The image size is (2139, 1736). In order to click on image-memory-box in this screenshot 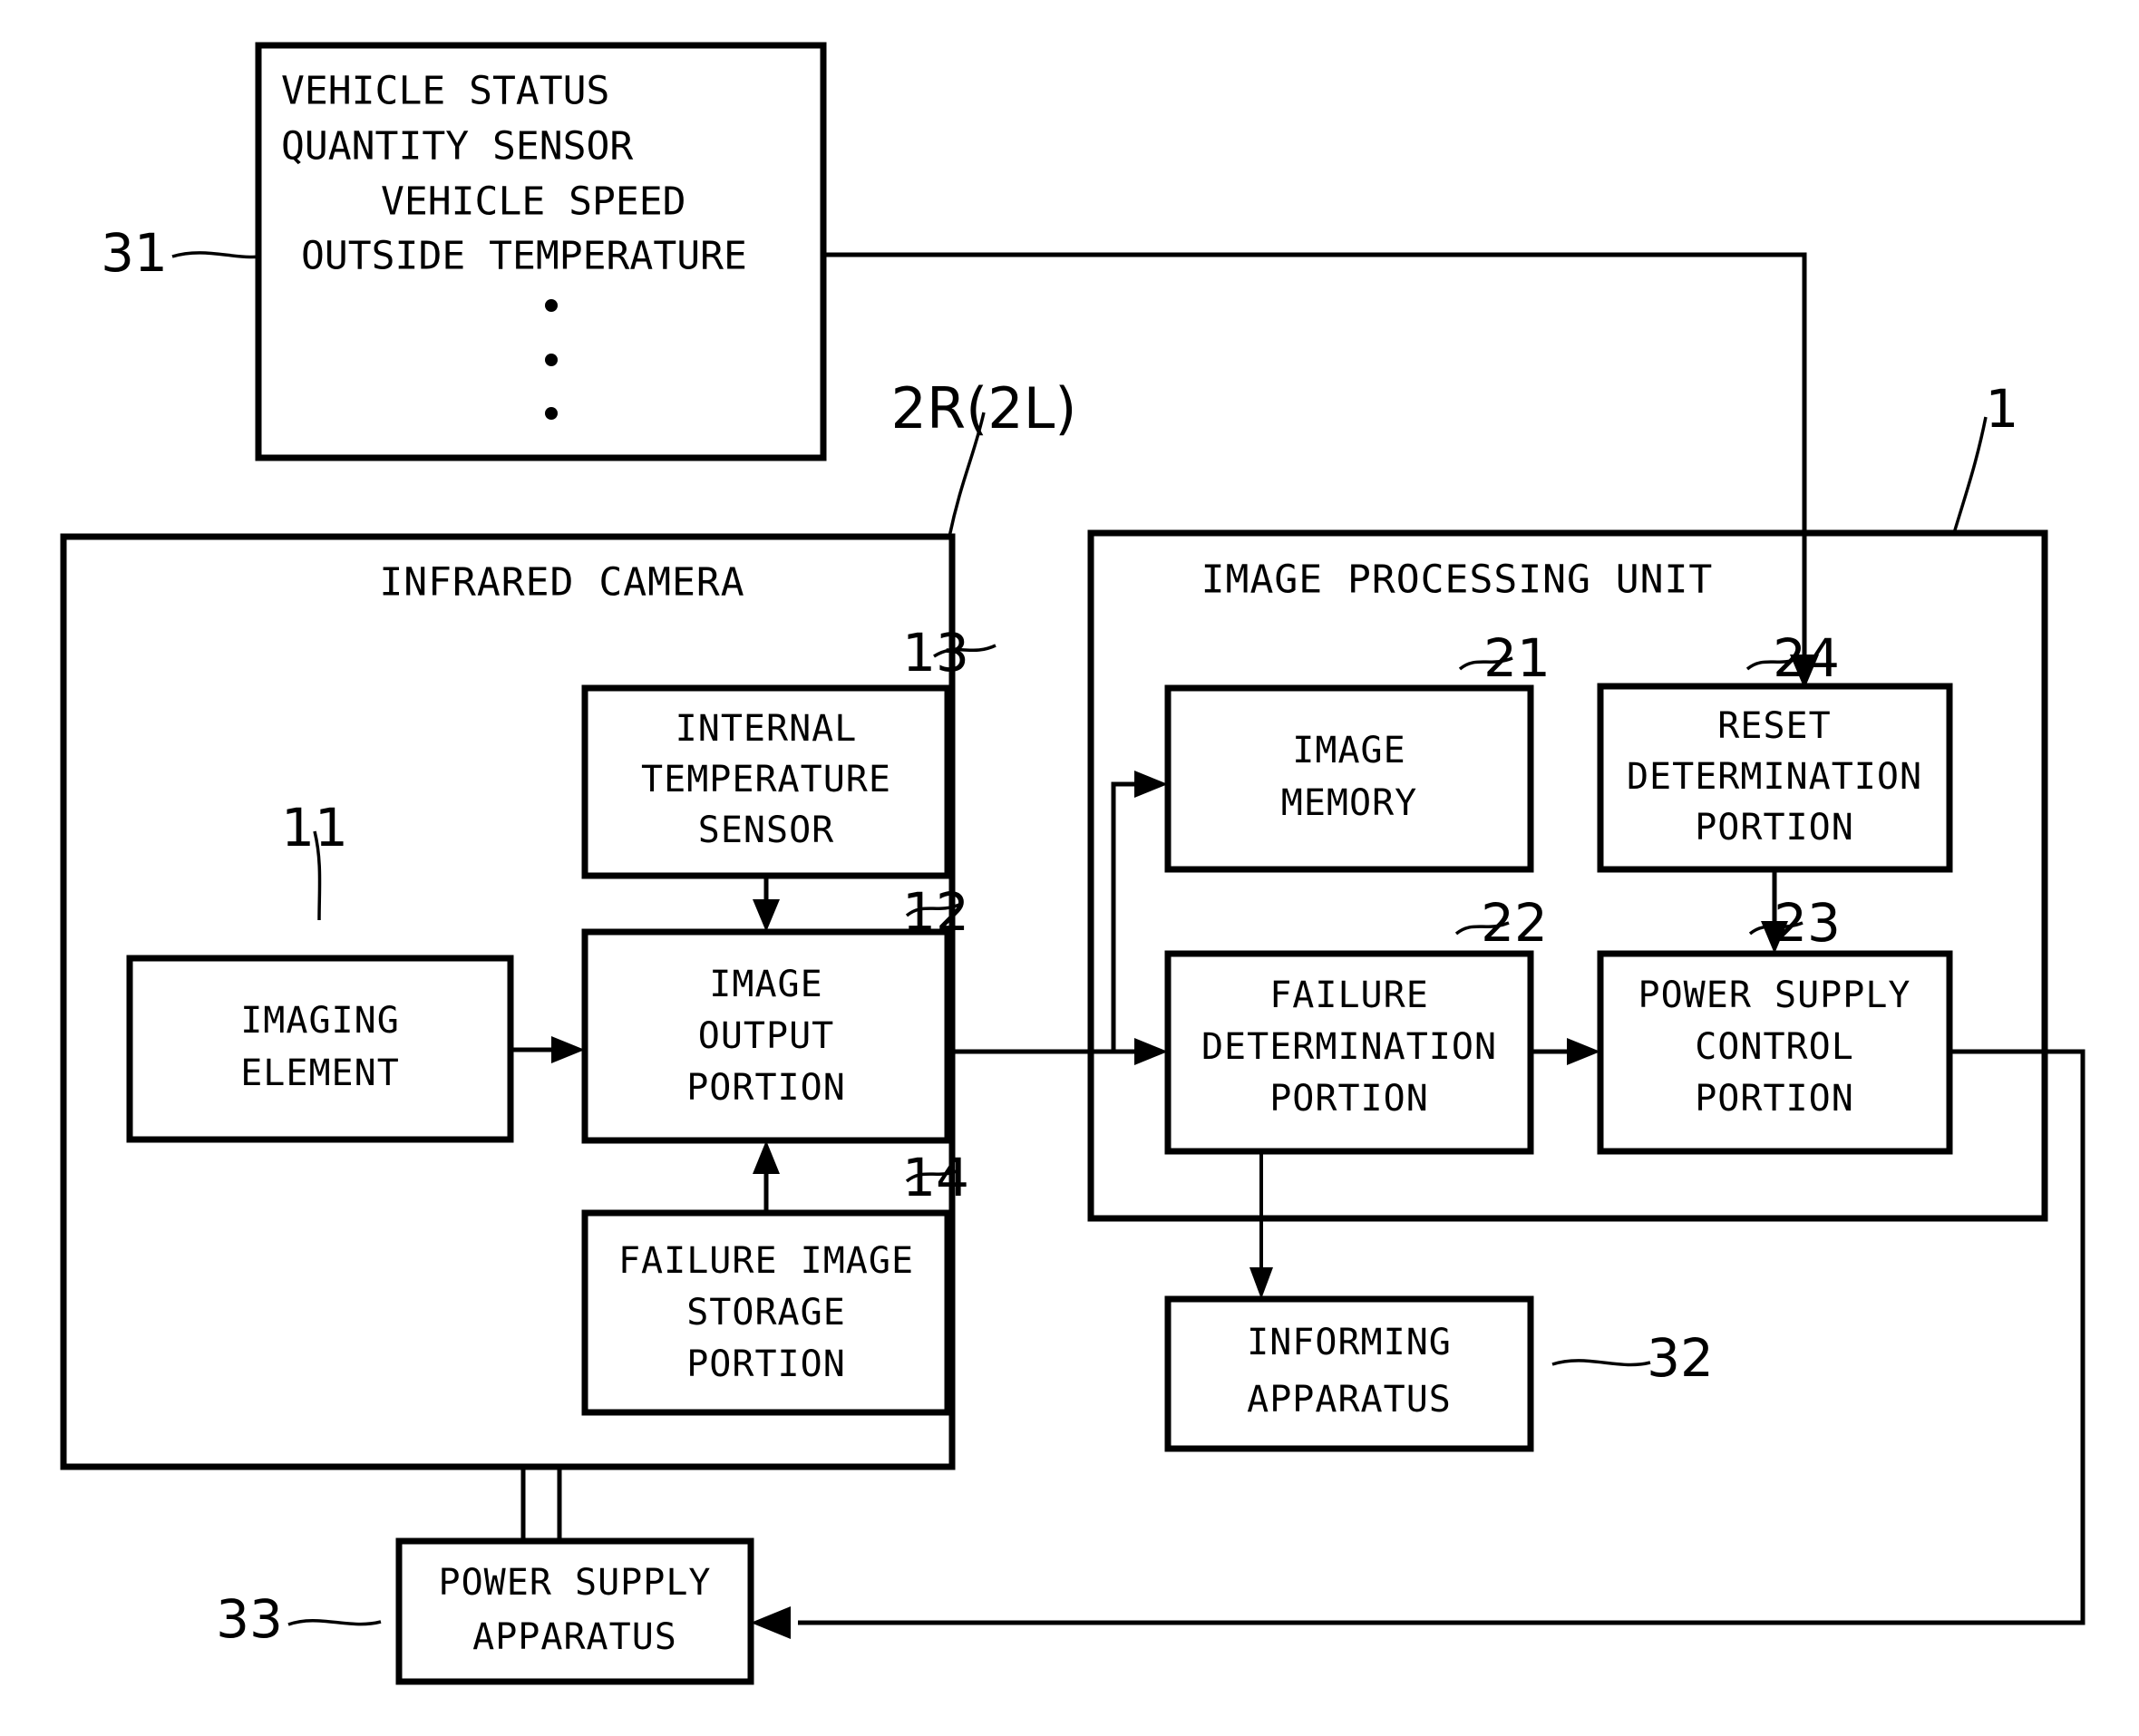, I will do `click(1349, 778)`.